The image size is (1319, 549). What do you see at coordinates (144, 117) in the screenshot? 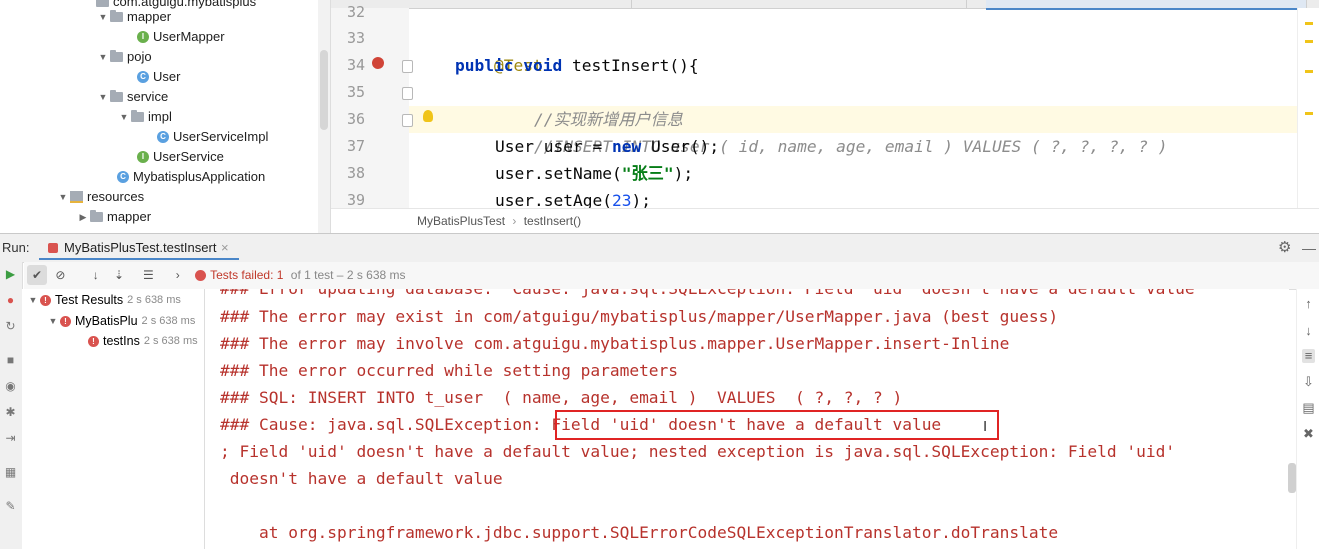
I see `tree-item-impl: ▼ impl` at bounding box center [144, 117].